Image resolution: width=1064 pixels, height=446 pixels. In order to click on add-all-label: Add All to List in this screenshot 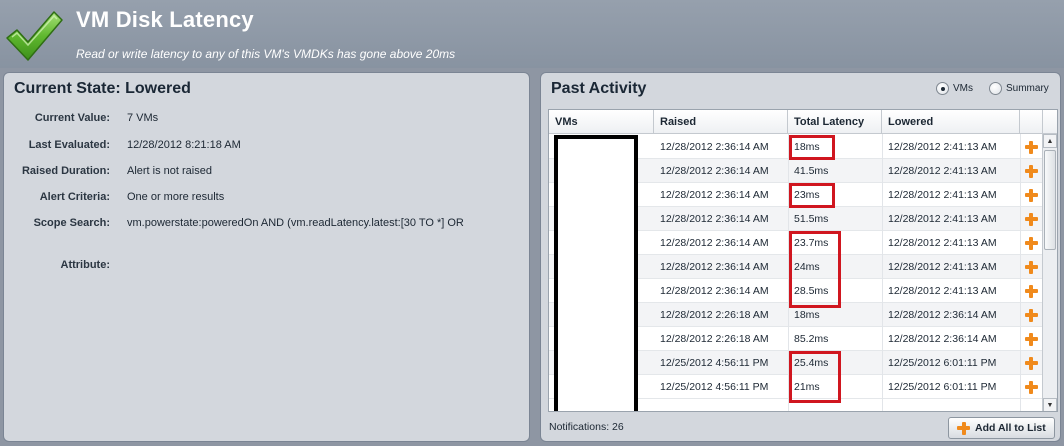, I will do `click(1010, 428)`.